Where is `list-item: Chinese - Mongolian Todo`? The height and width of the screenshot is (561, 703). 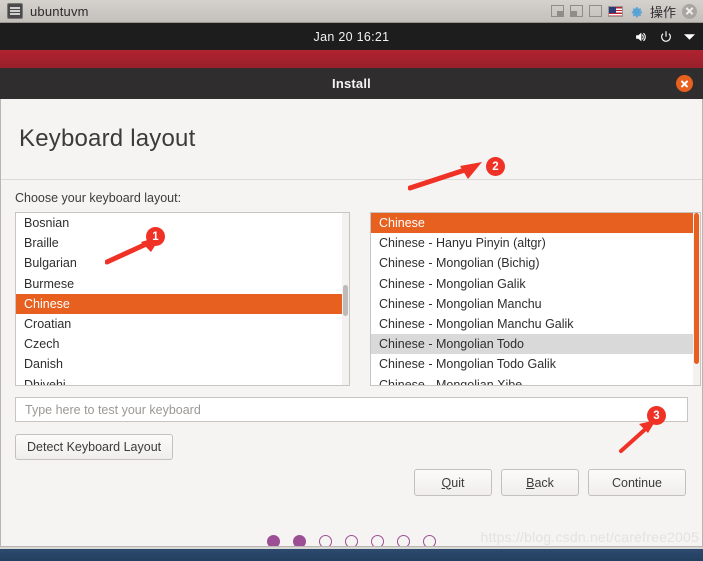 list-item: Chinese - Mongolian Todo is located at coordinates (535, 344).